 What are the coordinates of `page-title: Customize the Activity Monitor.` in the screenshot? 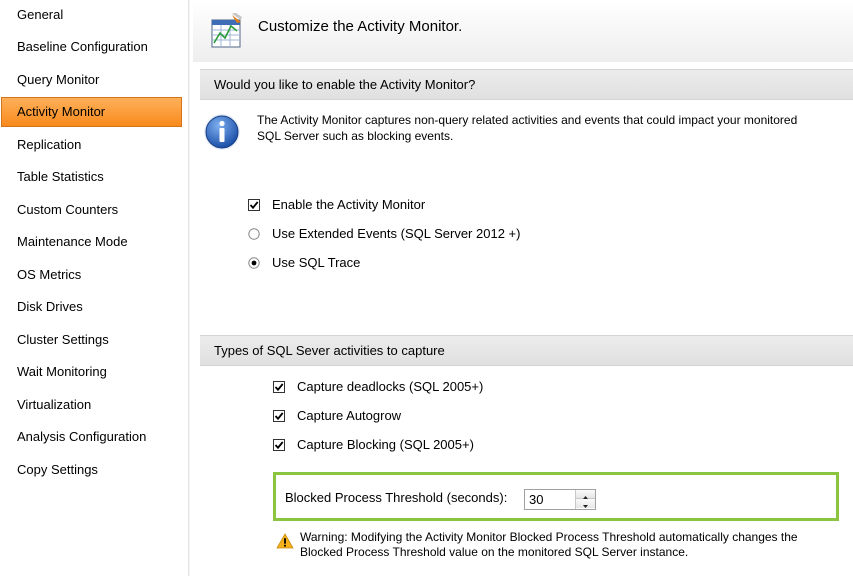 It's located at (360, 26).